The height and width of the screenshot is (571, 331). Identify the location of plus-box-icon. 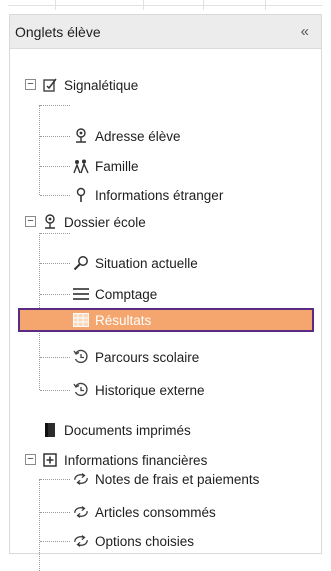
(50, 460).